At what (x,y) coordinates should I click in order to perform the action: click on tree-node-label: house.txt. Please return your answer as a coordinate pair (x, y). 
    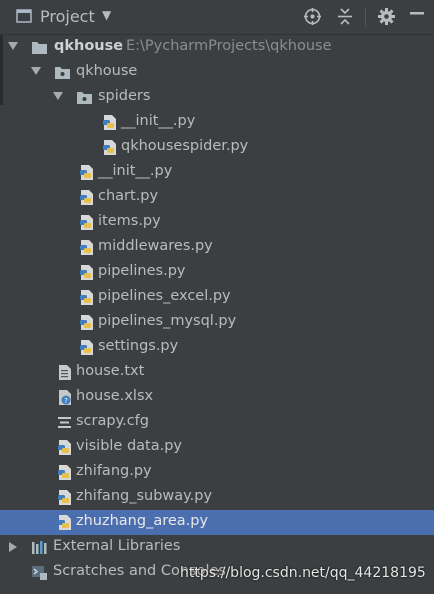
    Looking at the image, I should click on (110, 371).